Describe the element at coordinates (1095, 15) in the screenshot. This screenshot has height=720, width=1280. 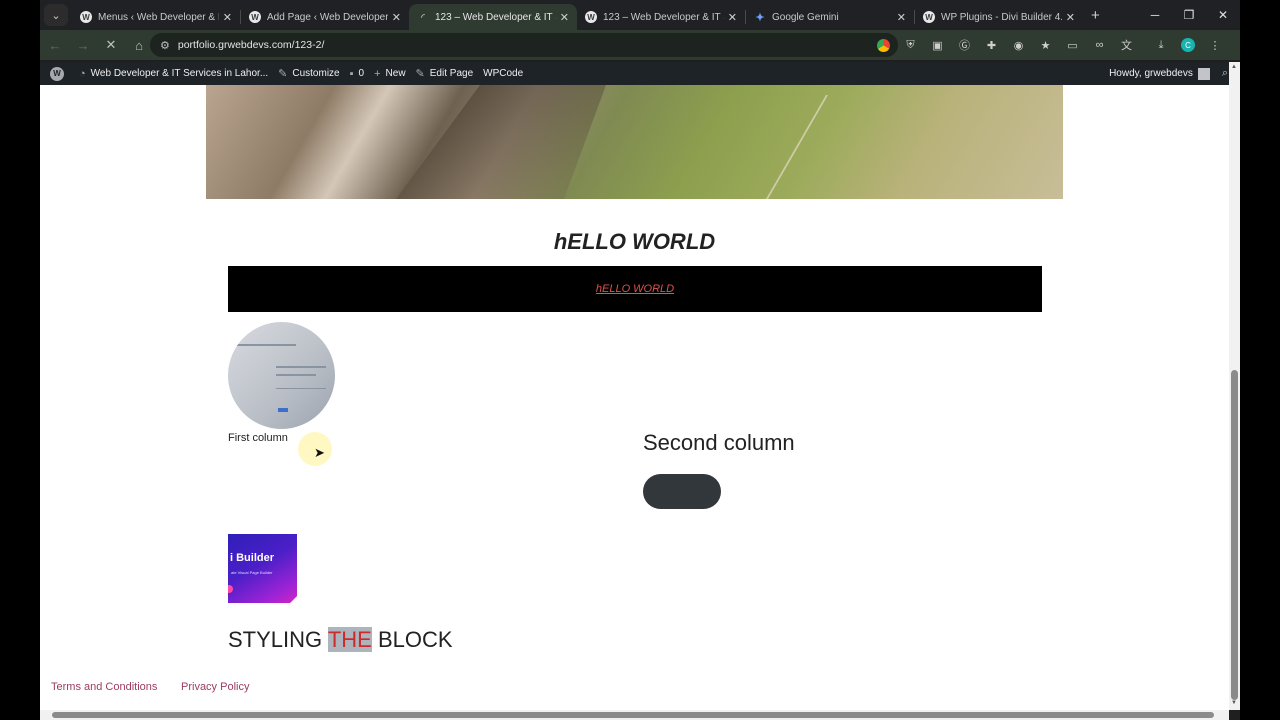
I see `new-tab-icon: +` at that location.